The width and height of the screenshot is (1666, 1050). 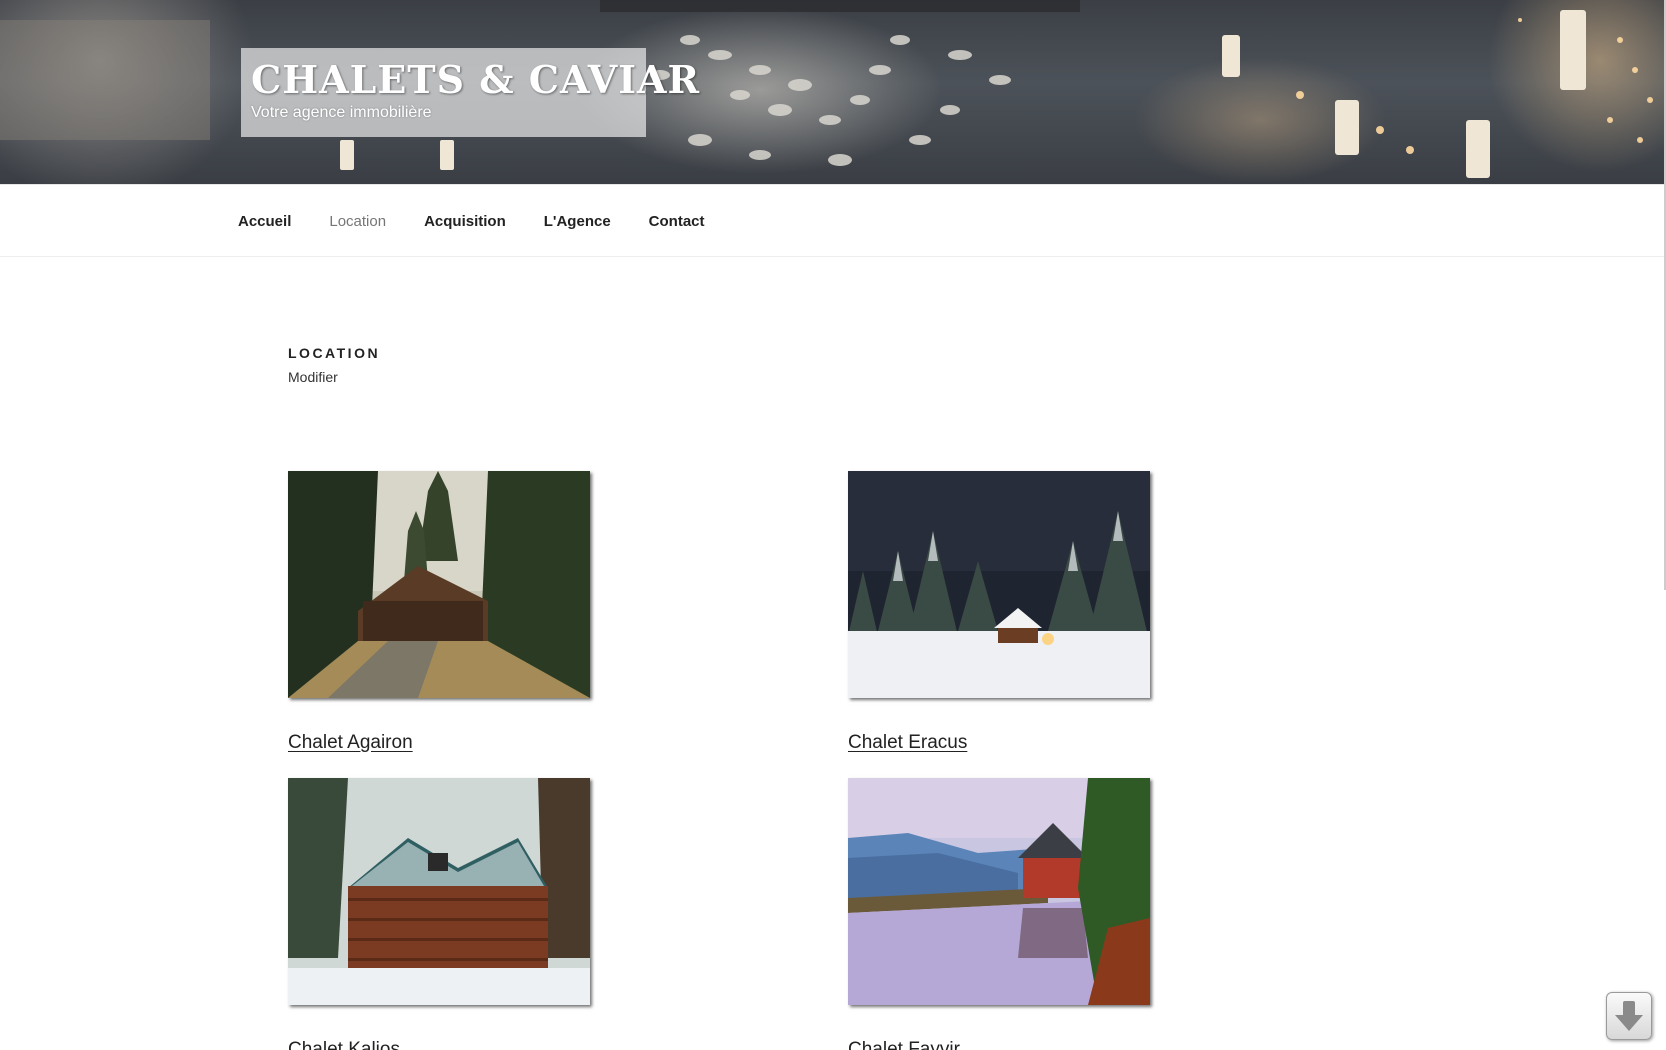 What do you see at coordinates (439, 584) in the screenshot?
I see `forest-cabin-photo` at bounding box center [439, 584].